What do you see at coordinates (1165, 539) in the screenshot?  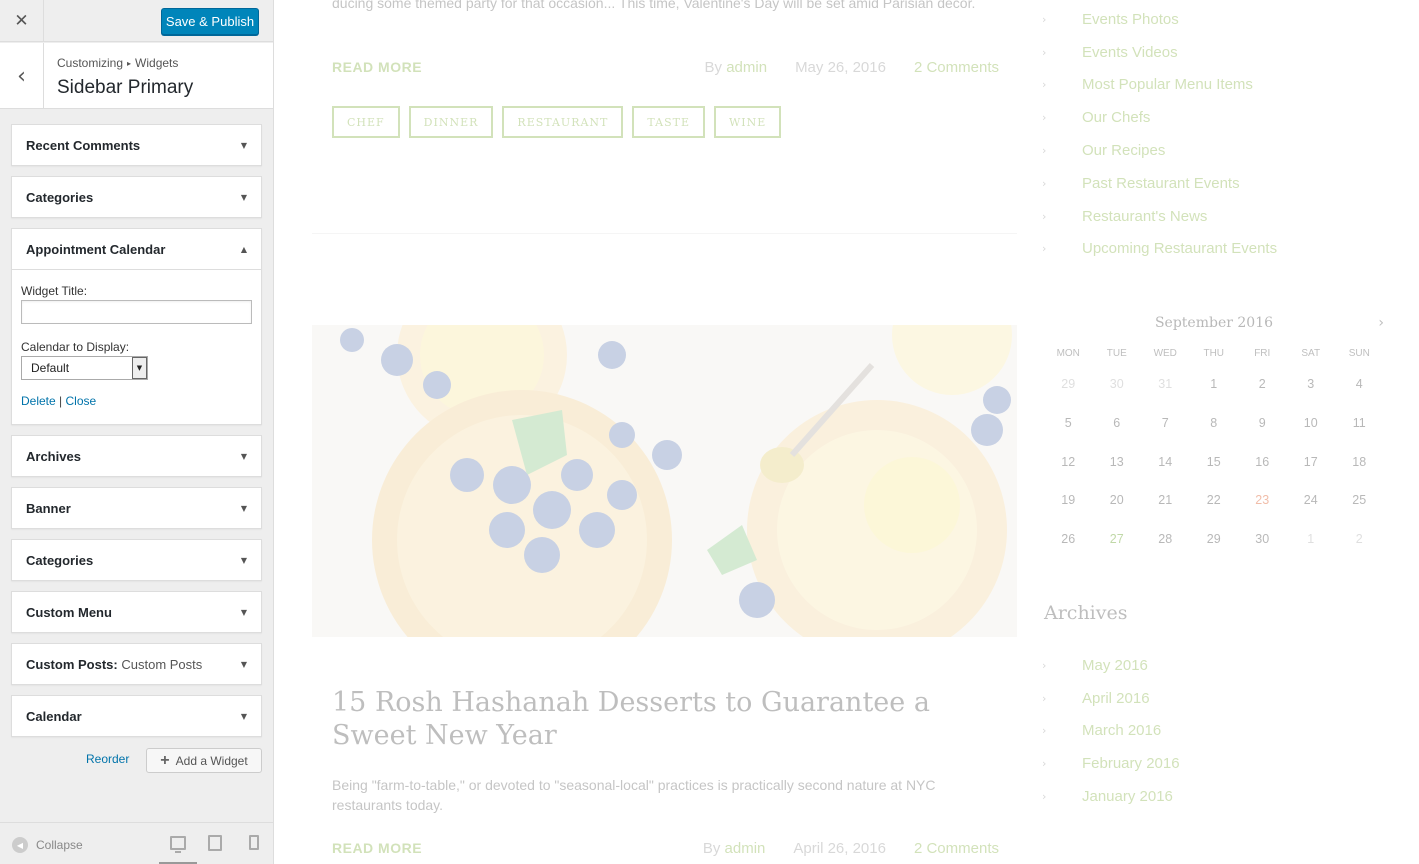 I see `calendar-day: 28` at bounding box center [1165, 539].